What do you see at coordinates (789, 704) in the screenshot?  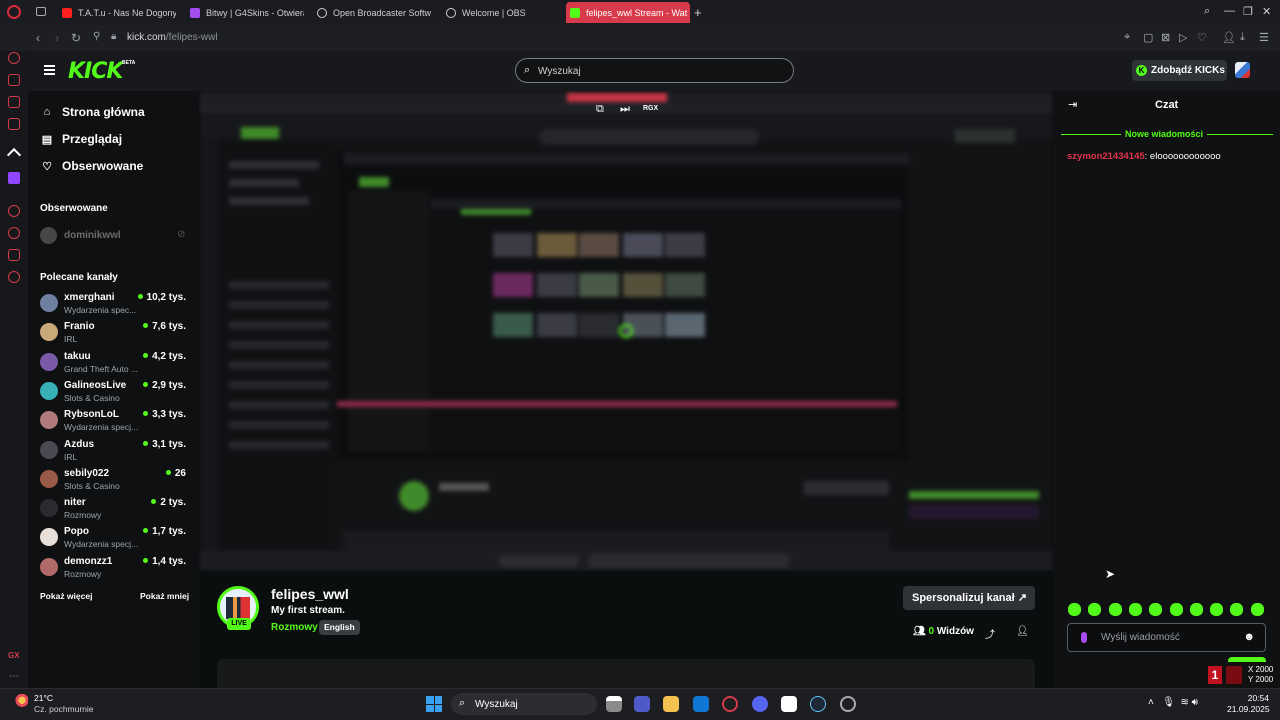 I see `capcut-icon` at bounding box center [789, 704].